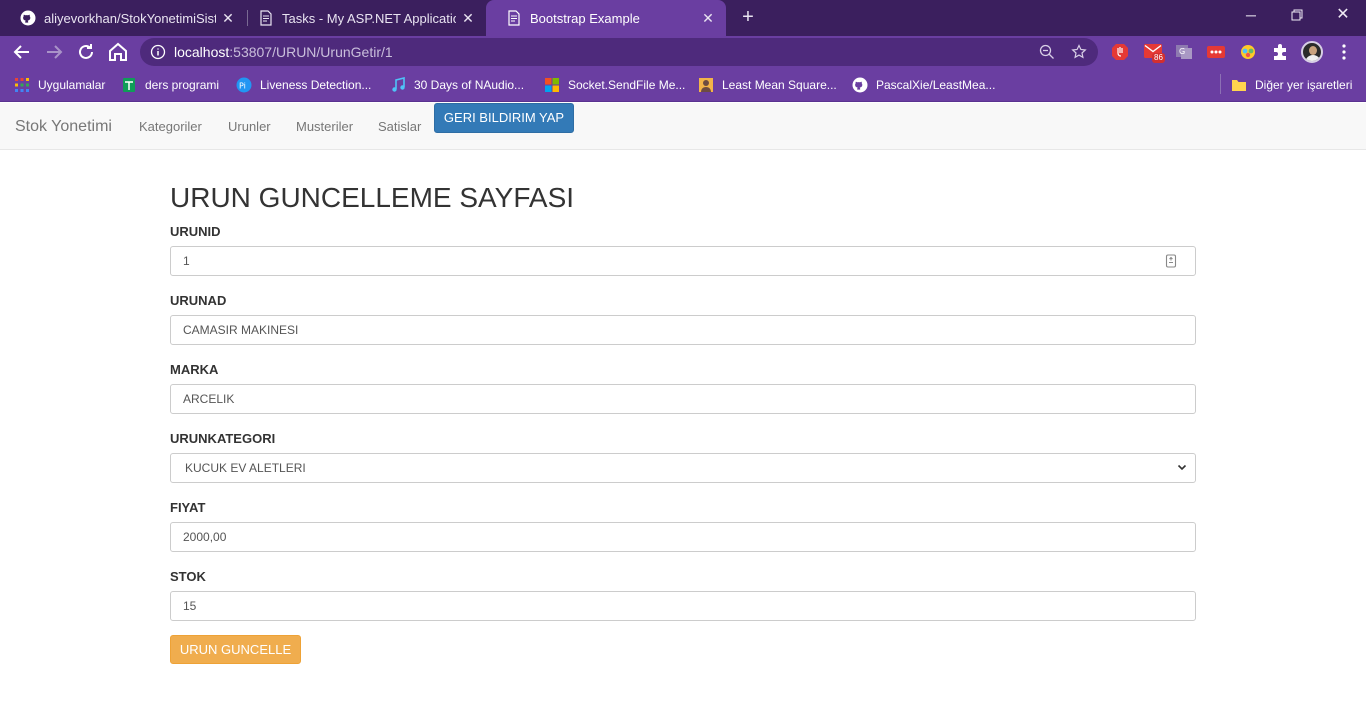  Describe the element at coordinates (369, 18) in the screenshot. I see `tab-title: Tasks - My ASP.NET Application` at that location.